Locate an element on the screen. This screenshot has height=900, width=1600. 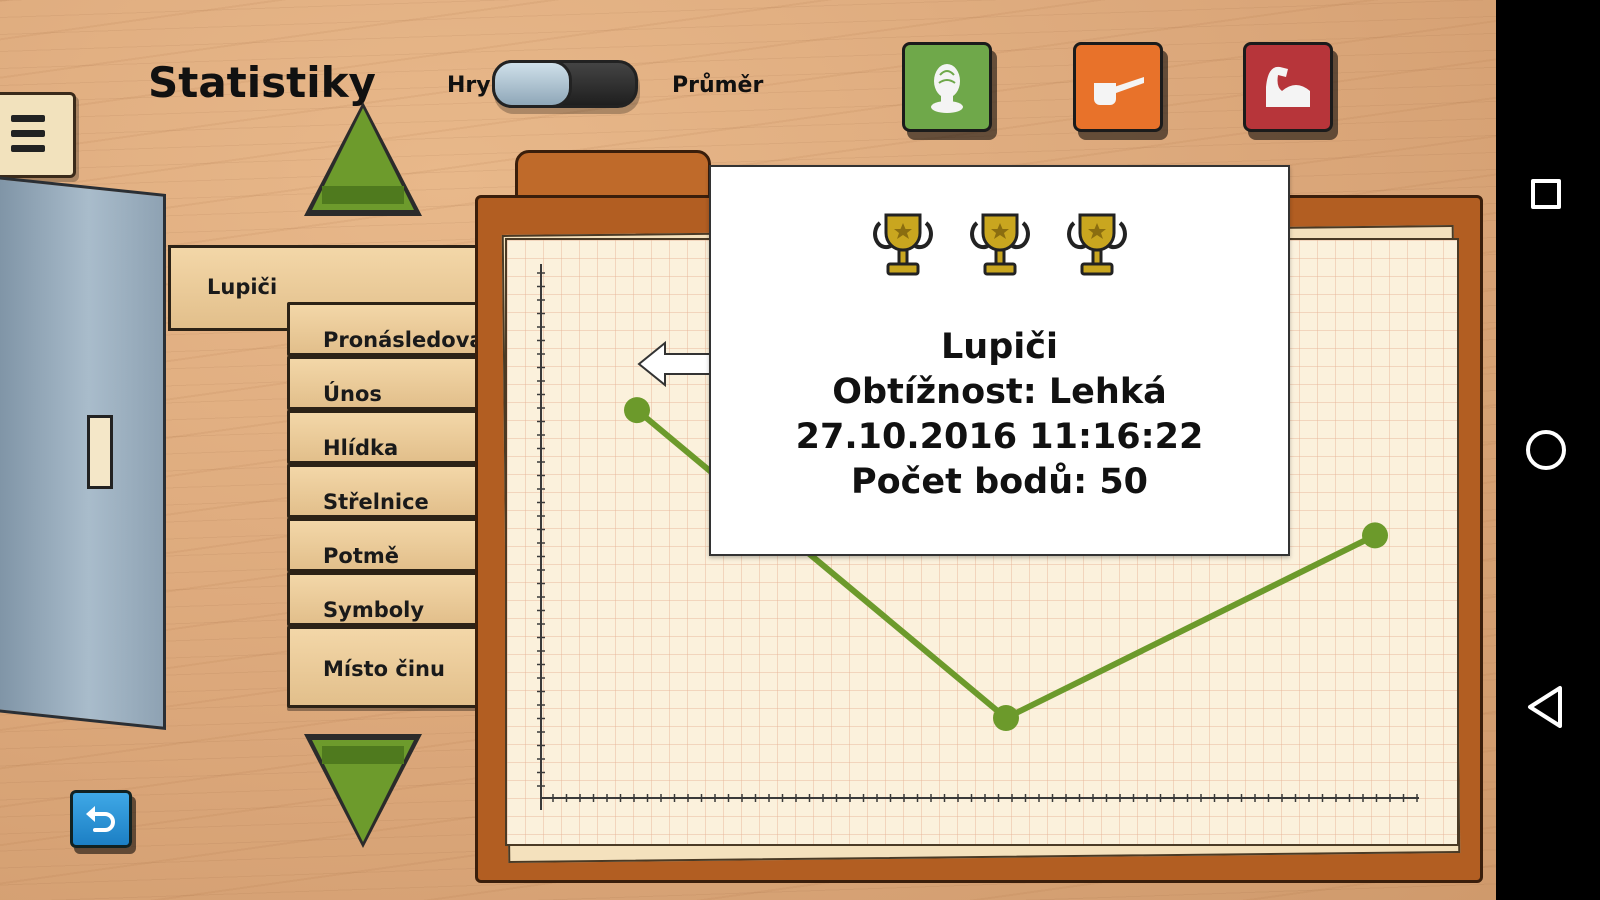
undo-arrow-icon is located at coordinates (100, 819).